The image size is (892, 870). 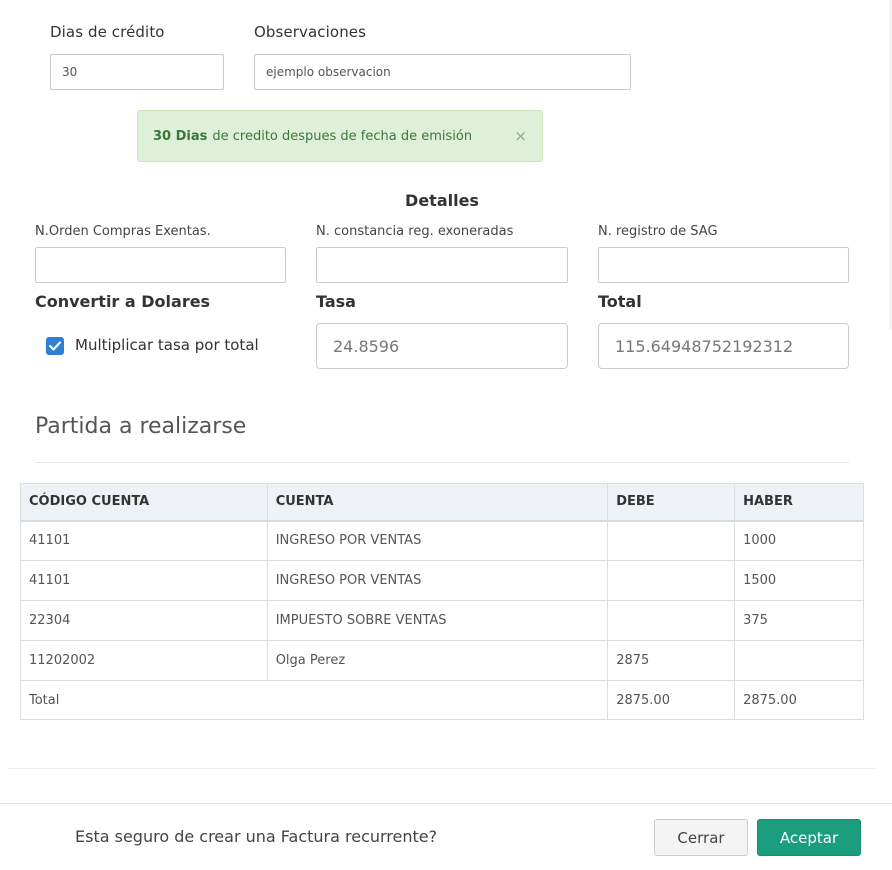 I want to click on accept-button: Aceptar, so click(x=809, y=837).